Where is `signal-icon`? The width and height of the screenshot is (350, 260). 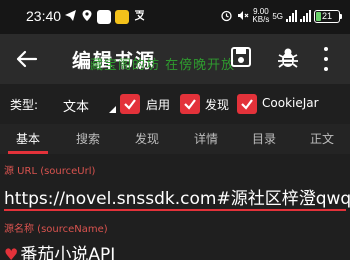
signal-icon is located at coordinates (291, 16).